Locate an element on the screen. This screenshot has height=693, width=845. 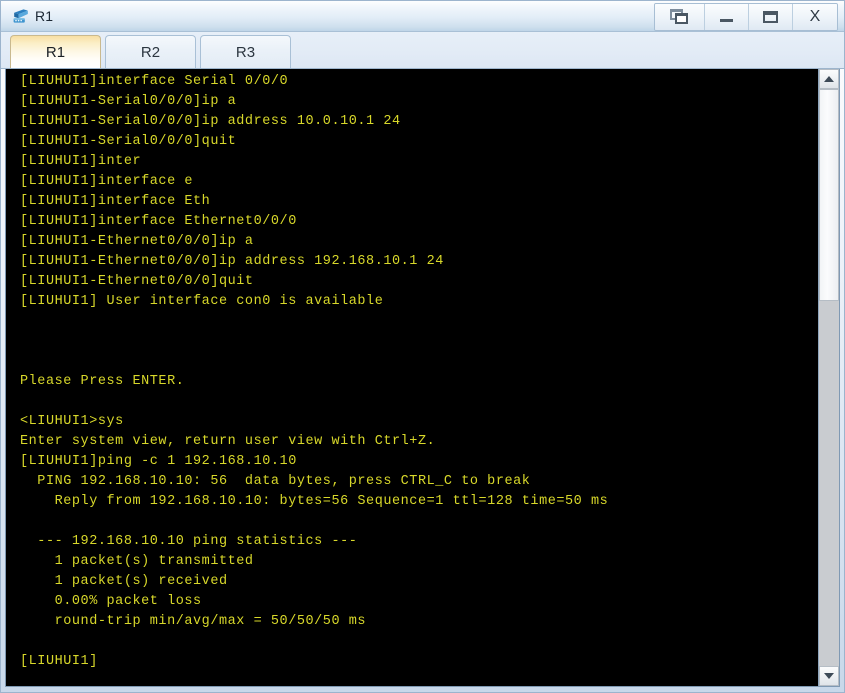
terminal-line: [LIUHUI1]interface e is located at coordinates (107, 181).